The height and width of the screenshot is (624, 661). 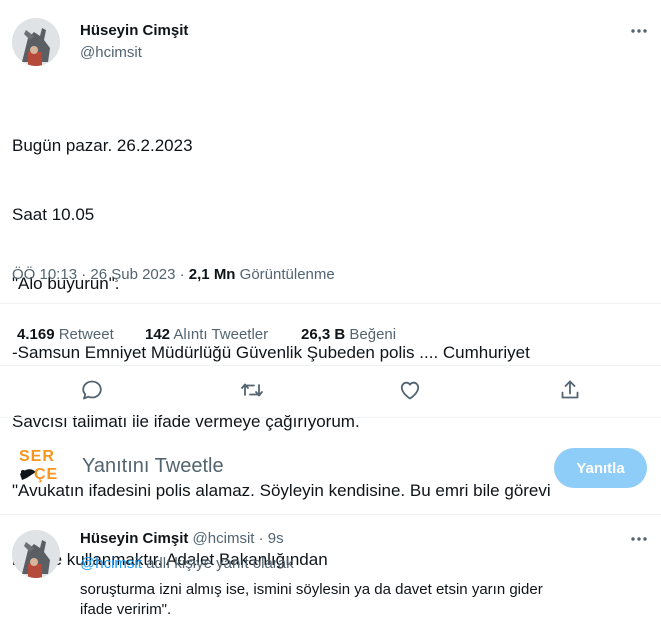 I want to click on retweet-button, so click(x=252, y=390).